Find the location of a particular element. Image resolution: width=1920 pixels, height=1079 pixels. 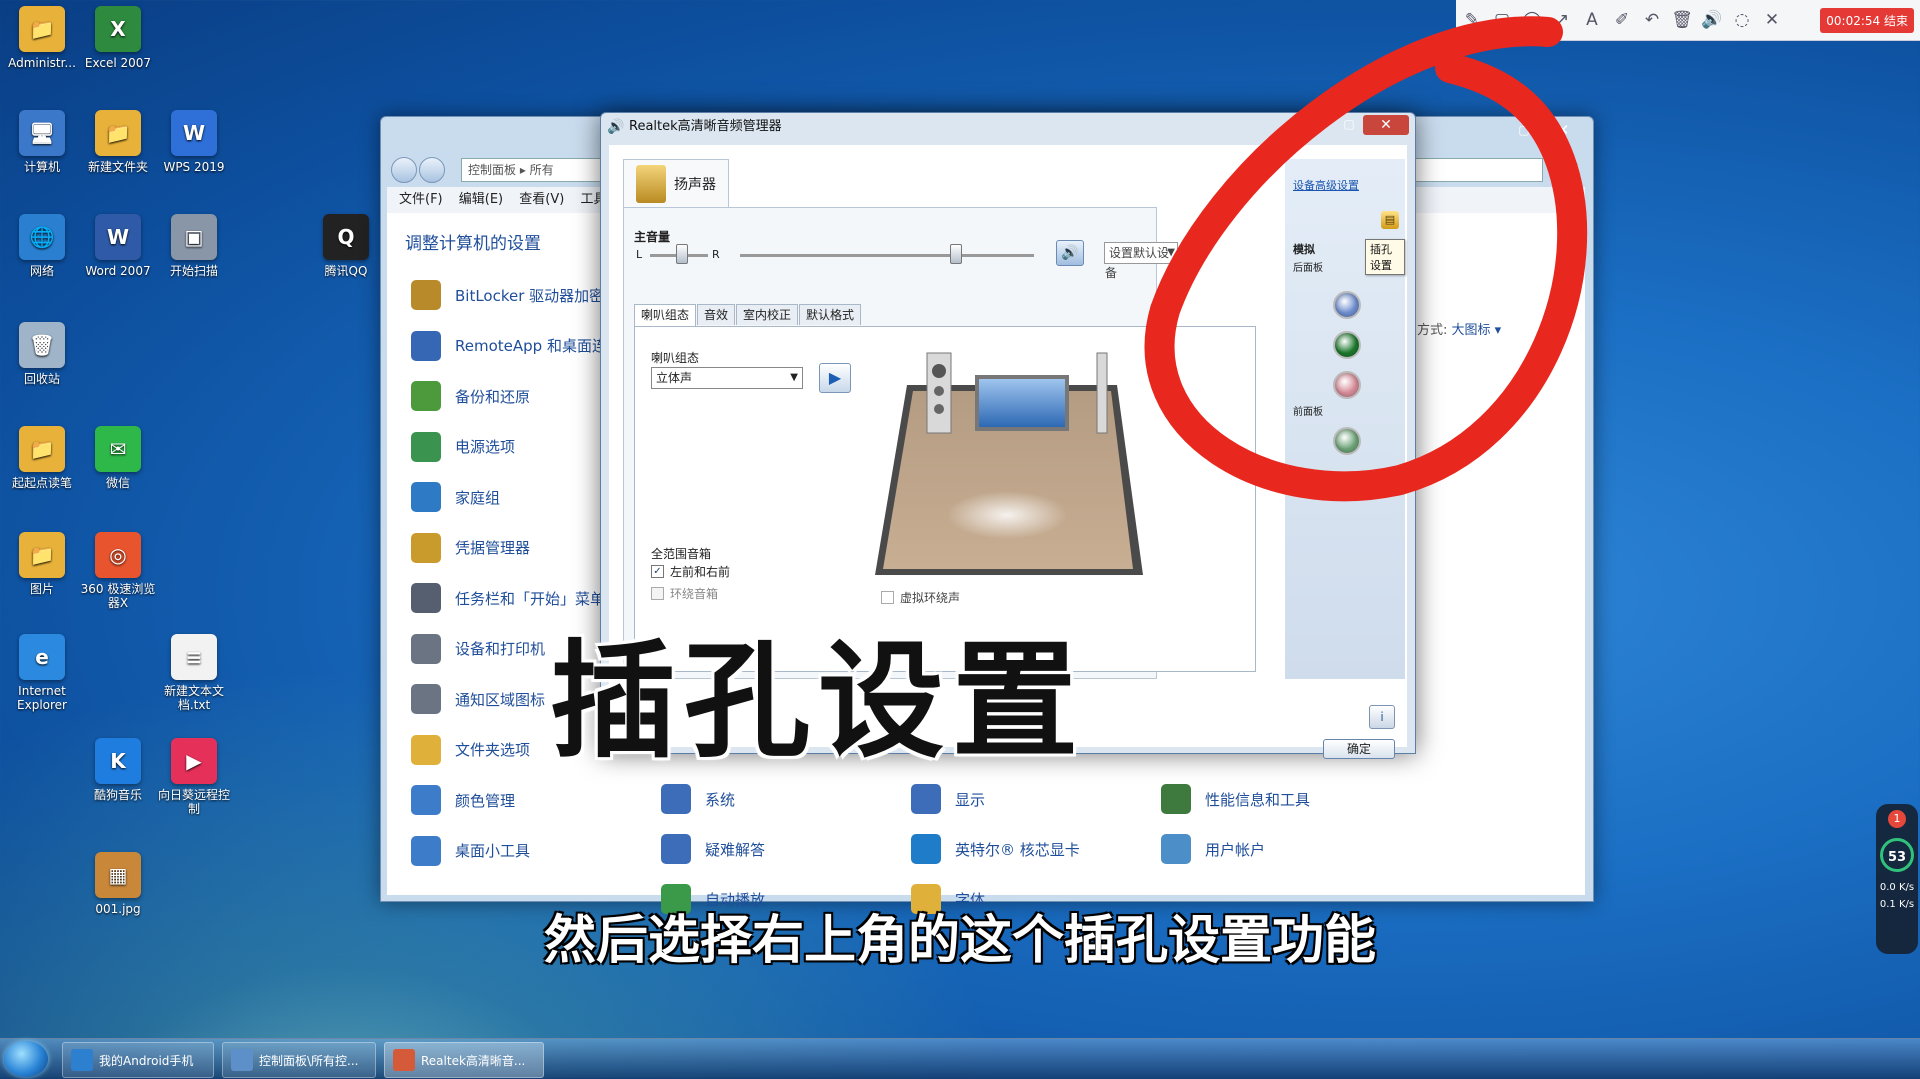

control-panel-item: 疑难解答 is located at coordinates (713, 849).